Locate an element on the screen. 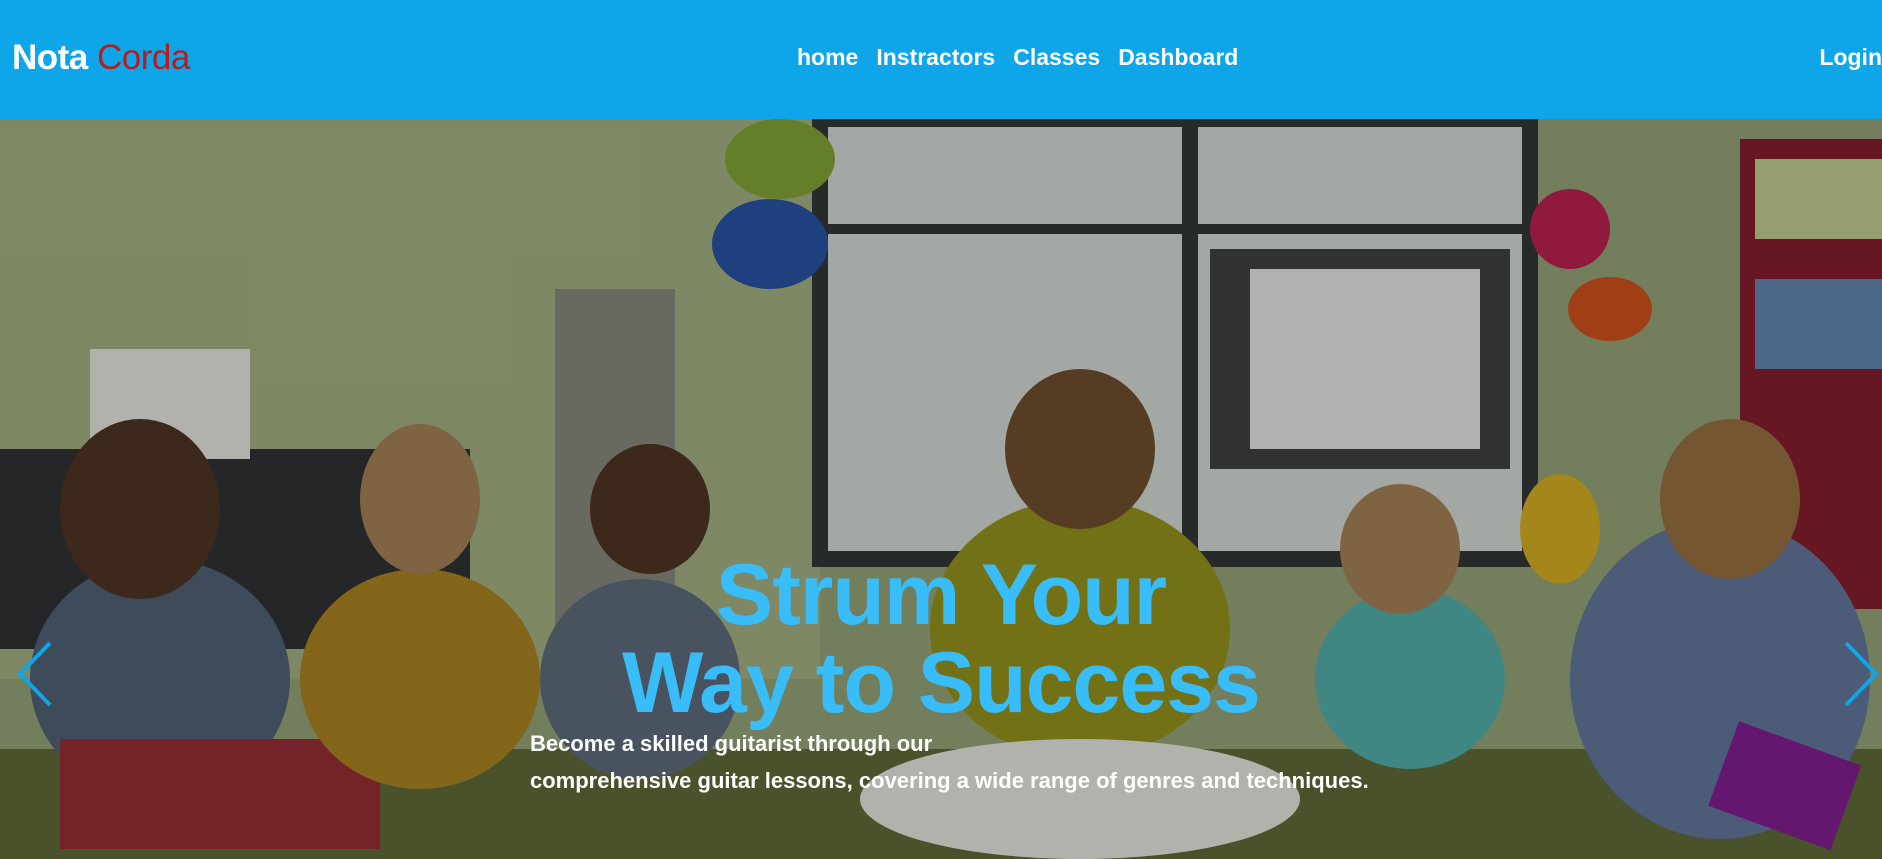  hero-title-line1: Strum Your is located at coordinates (941, 595).